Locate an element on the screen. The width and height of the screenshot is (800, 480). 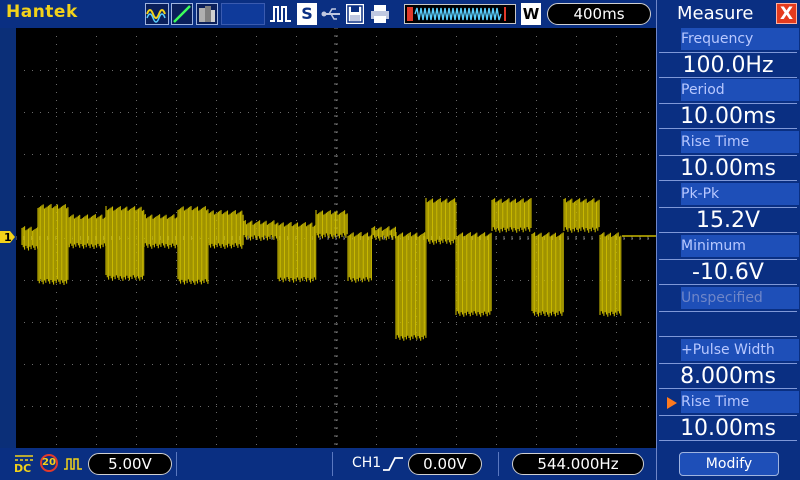
window-mode-icon: W is located at coordinates (531, 14).